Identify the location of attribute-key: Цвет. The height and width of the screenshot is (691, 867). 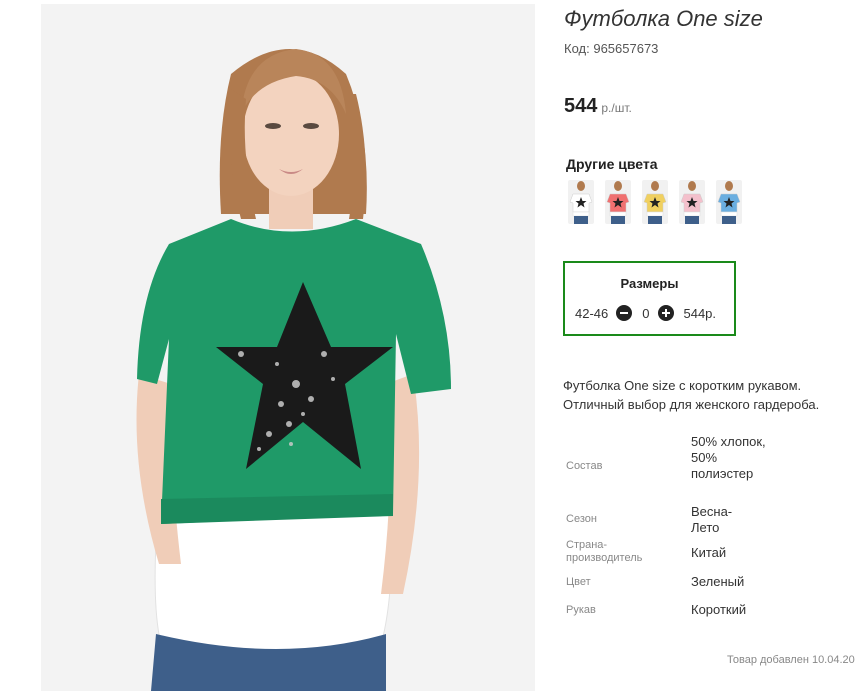
(578, 582).